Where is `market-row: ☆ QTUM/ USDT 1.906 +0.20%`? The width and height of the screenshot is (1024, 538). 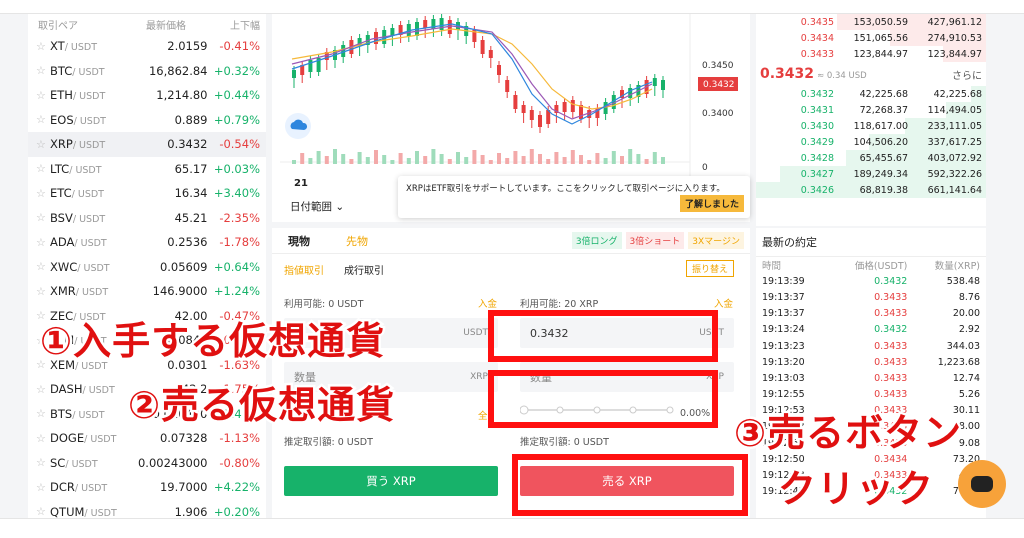 market-row: ☆ QTUM/ USDT 1.906 +0.20% is located at coordinates (147, 509).